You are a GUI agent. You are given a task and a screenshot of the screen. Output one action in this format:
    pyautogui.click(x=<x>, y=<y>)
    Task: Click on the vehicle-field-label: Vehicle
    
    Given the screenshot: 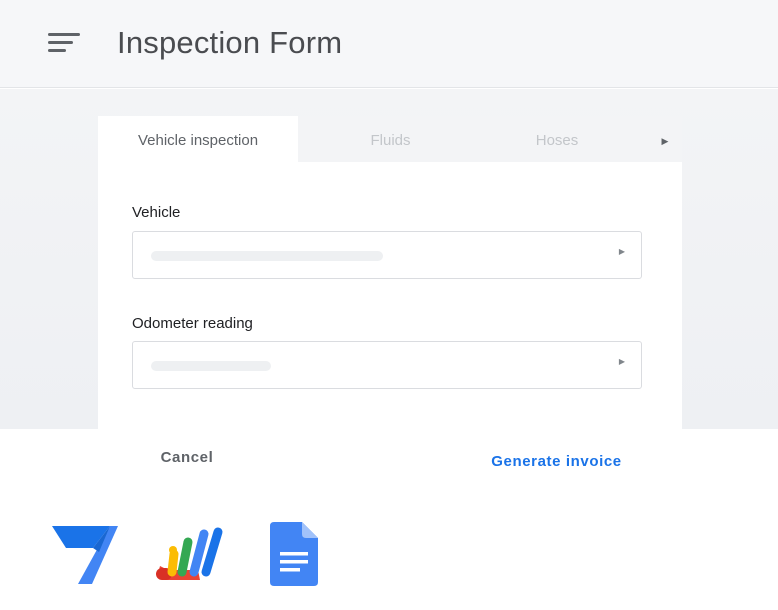 What is the action you would take?
    pyautogui.click(x=156, y=212)
    